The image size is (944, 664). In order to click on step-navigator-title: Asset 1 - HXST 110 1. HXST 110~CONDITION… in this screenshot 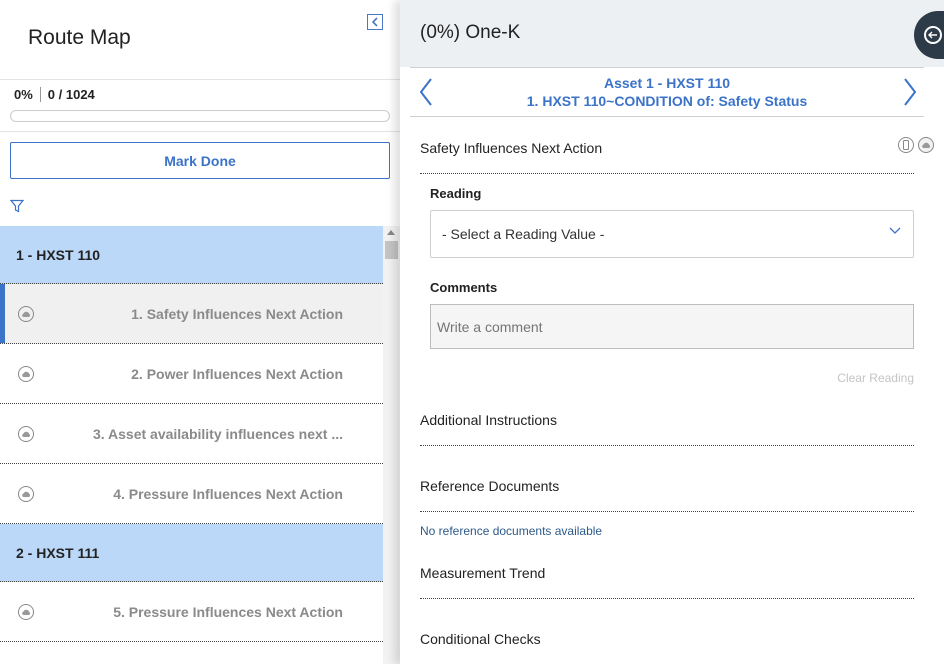, I will do `click(667, 92)`.